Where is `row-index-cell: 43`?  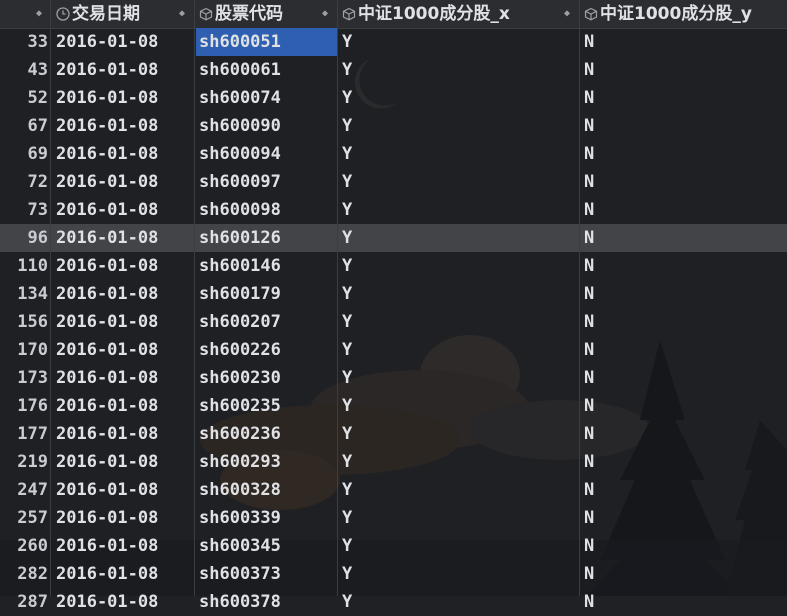 row-index-cell: 43 is located at coordinates (24, 70).